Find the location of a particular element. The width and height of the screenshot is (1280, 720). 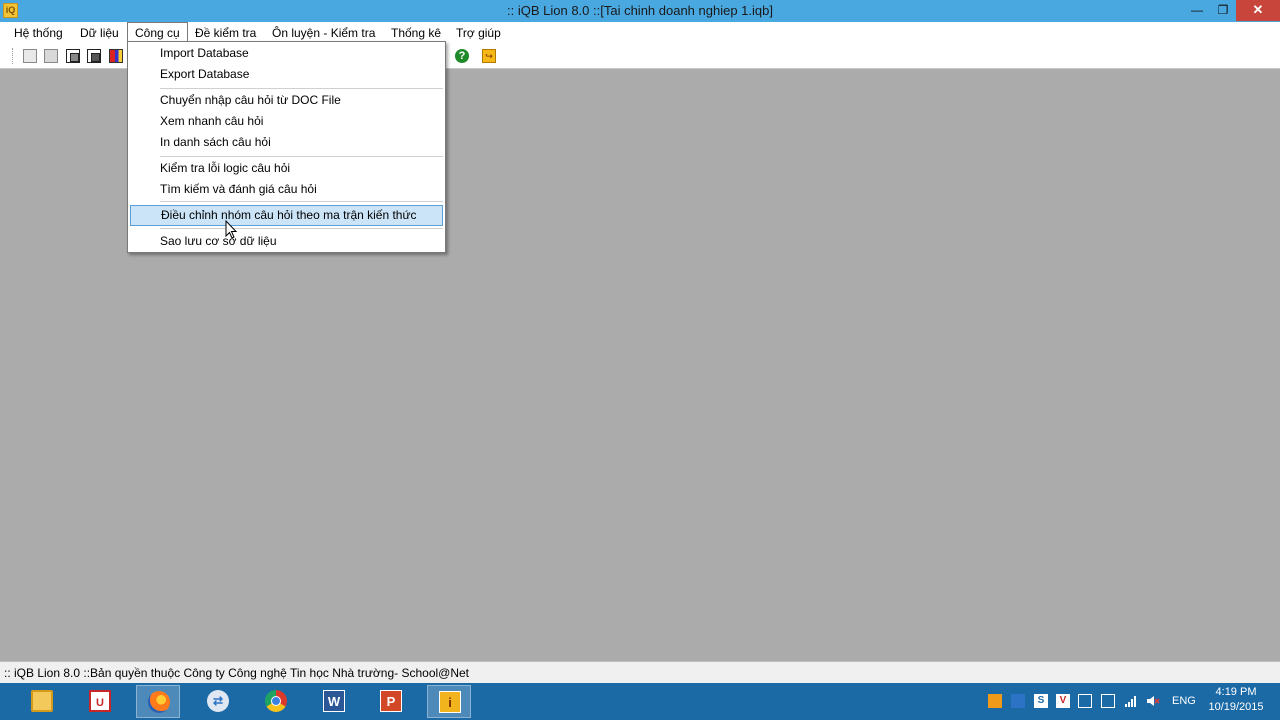

menu-item-quick-view-questions: Xem nhanh câu hỏi is located at coordinates (286, 121).